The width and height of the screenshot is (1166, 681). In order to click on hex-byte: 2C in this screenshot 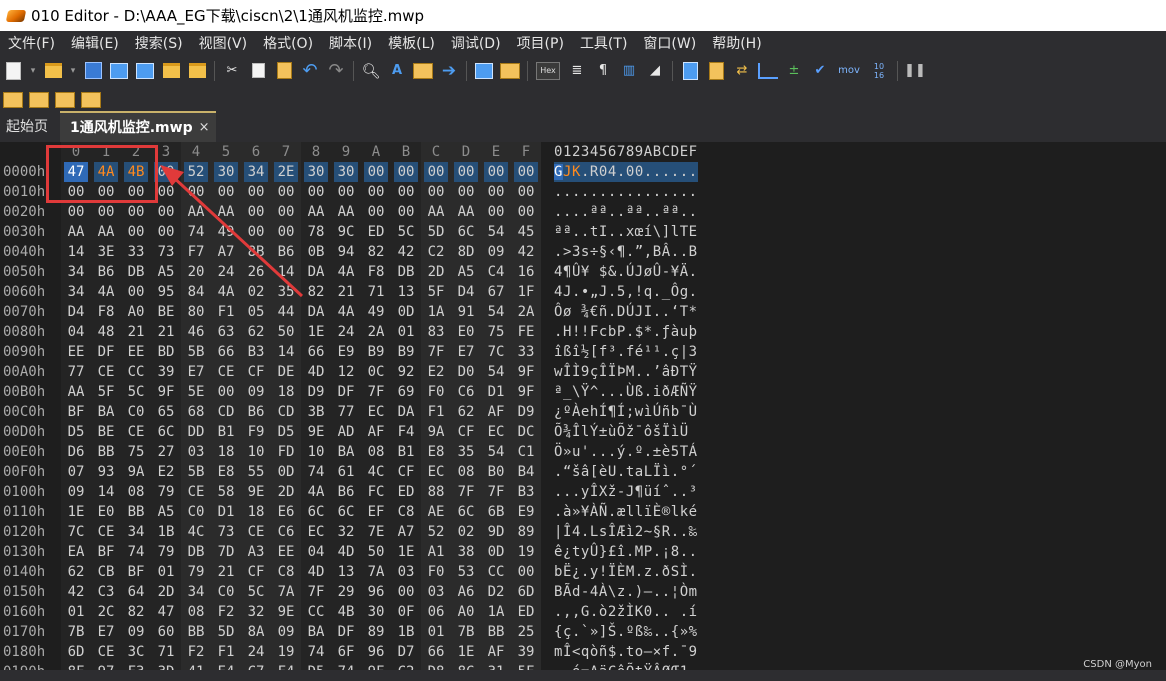, I will do `click(106, 612)`.